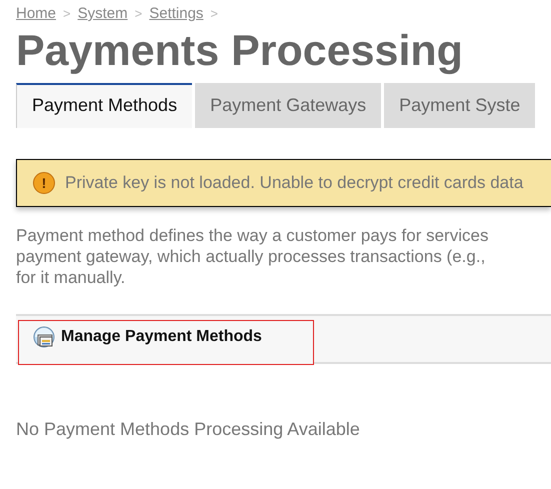  What do you see at coordinates (44, 183) in the screenshot?
I see `warning-icon: !` at bounding box center [44, 183].